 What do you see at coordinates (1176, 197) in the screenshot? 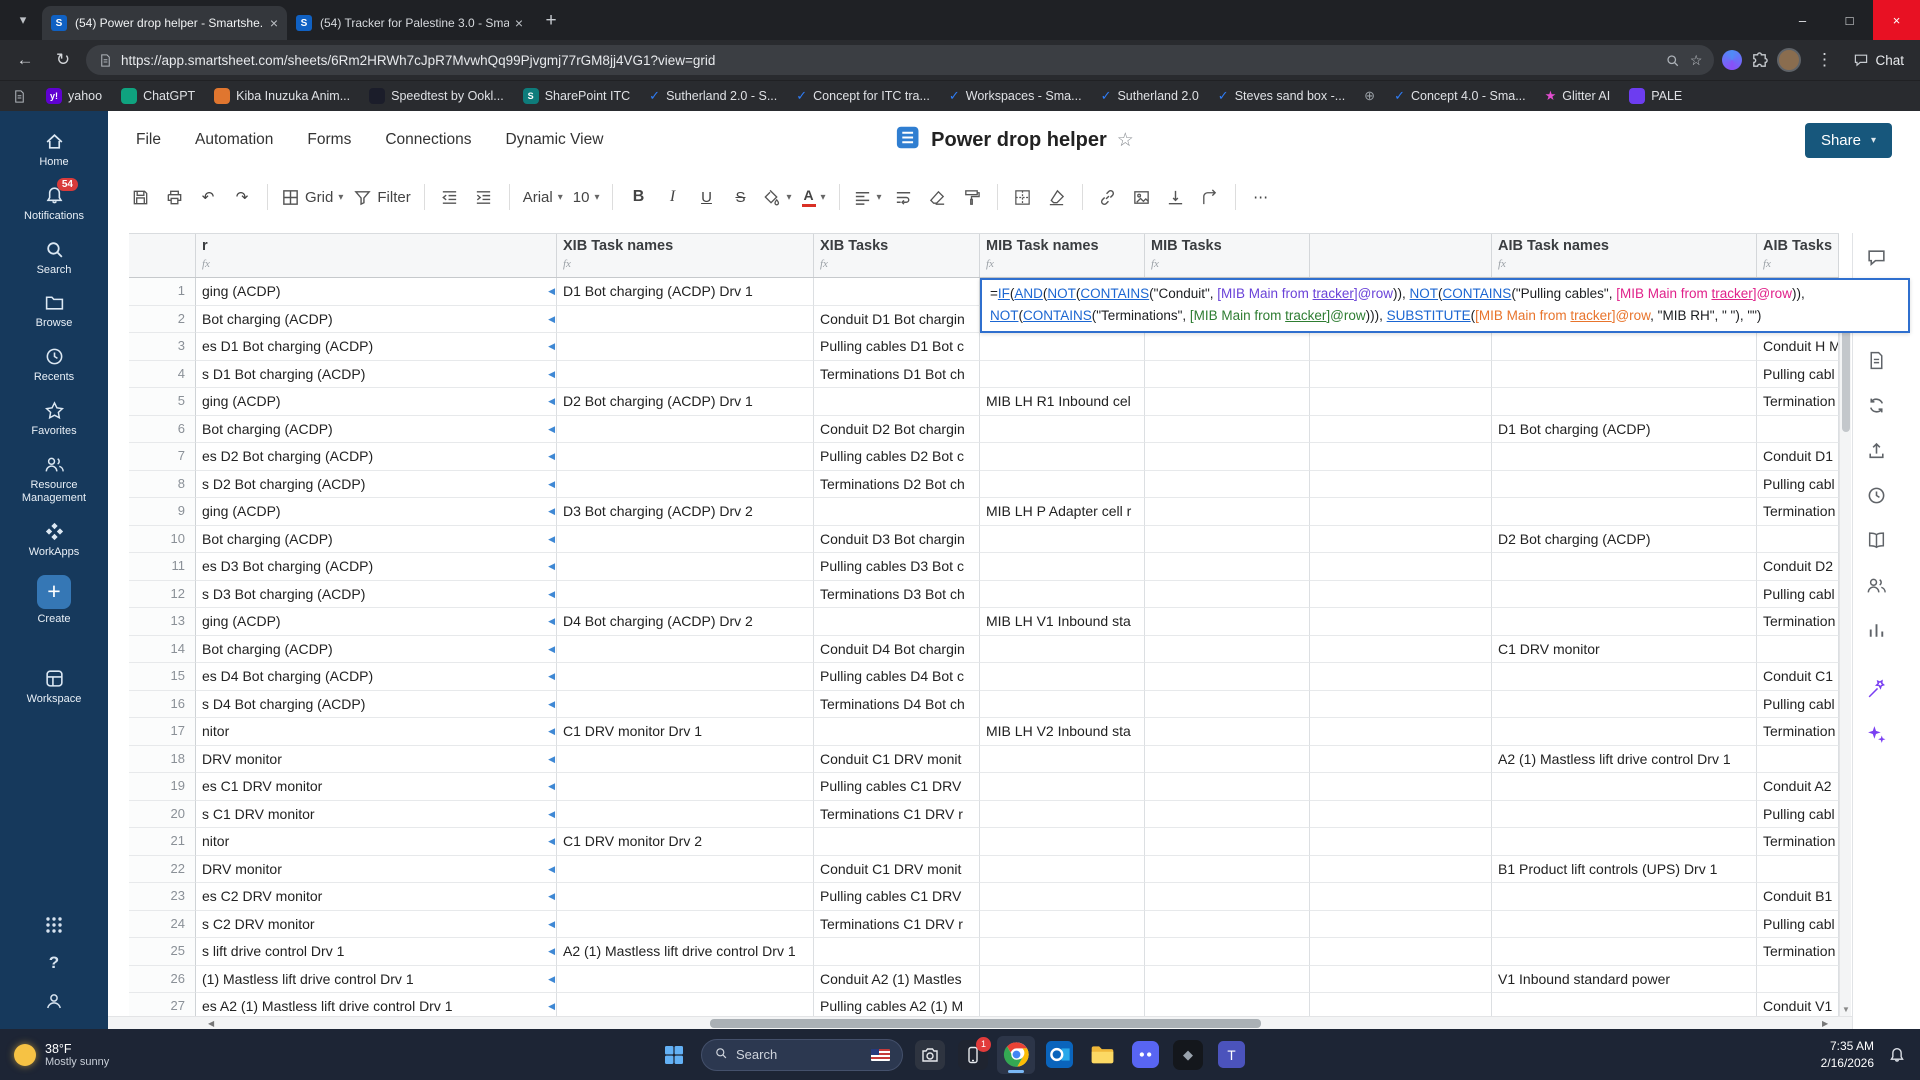
I see `vertical-align-button` at bounding box center [1176, 197].